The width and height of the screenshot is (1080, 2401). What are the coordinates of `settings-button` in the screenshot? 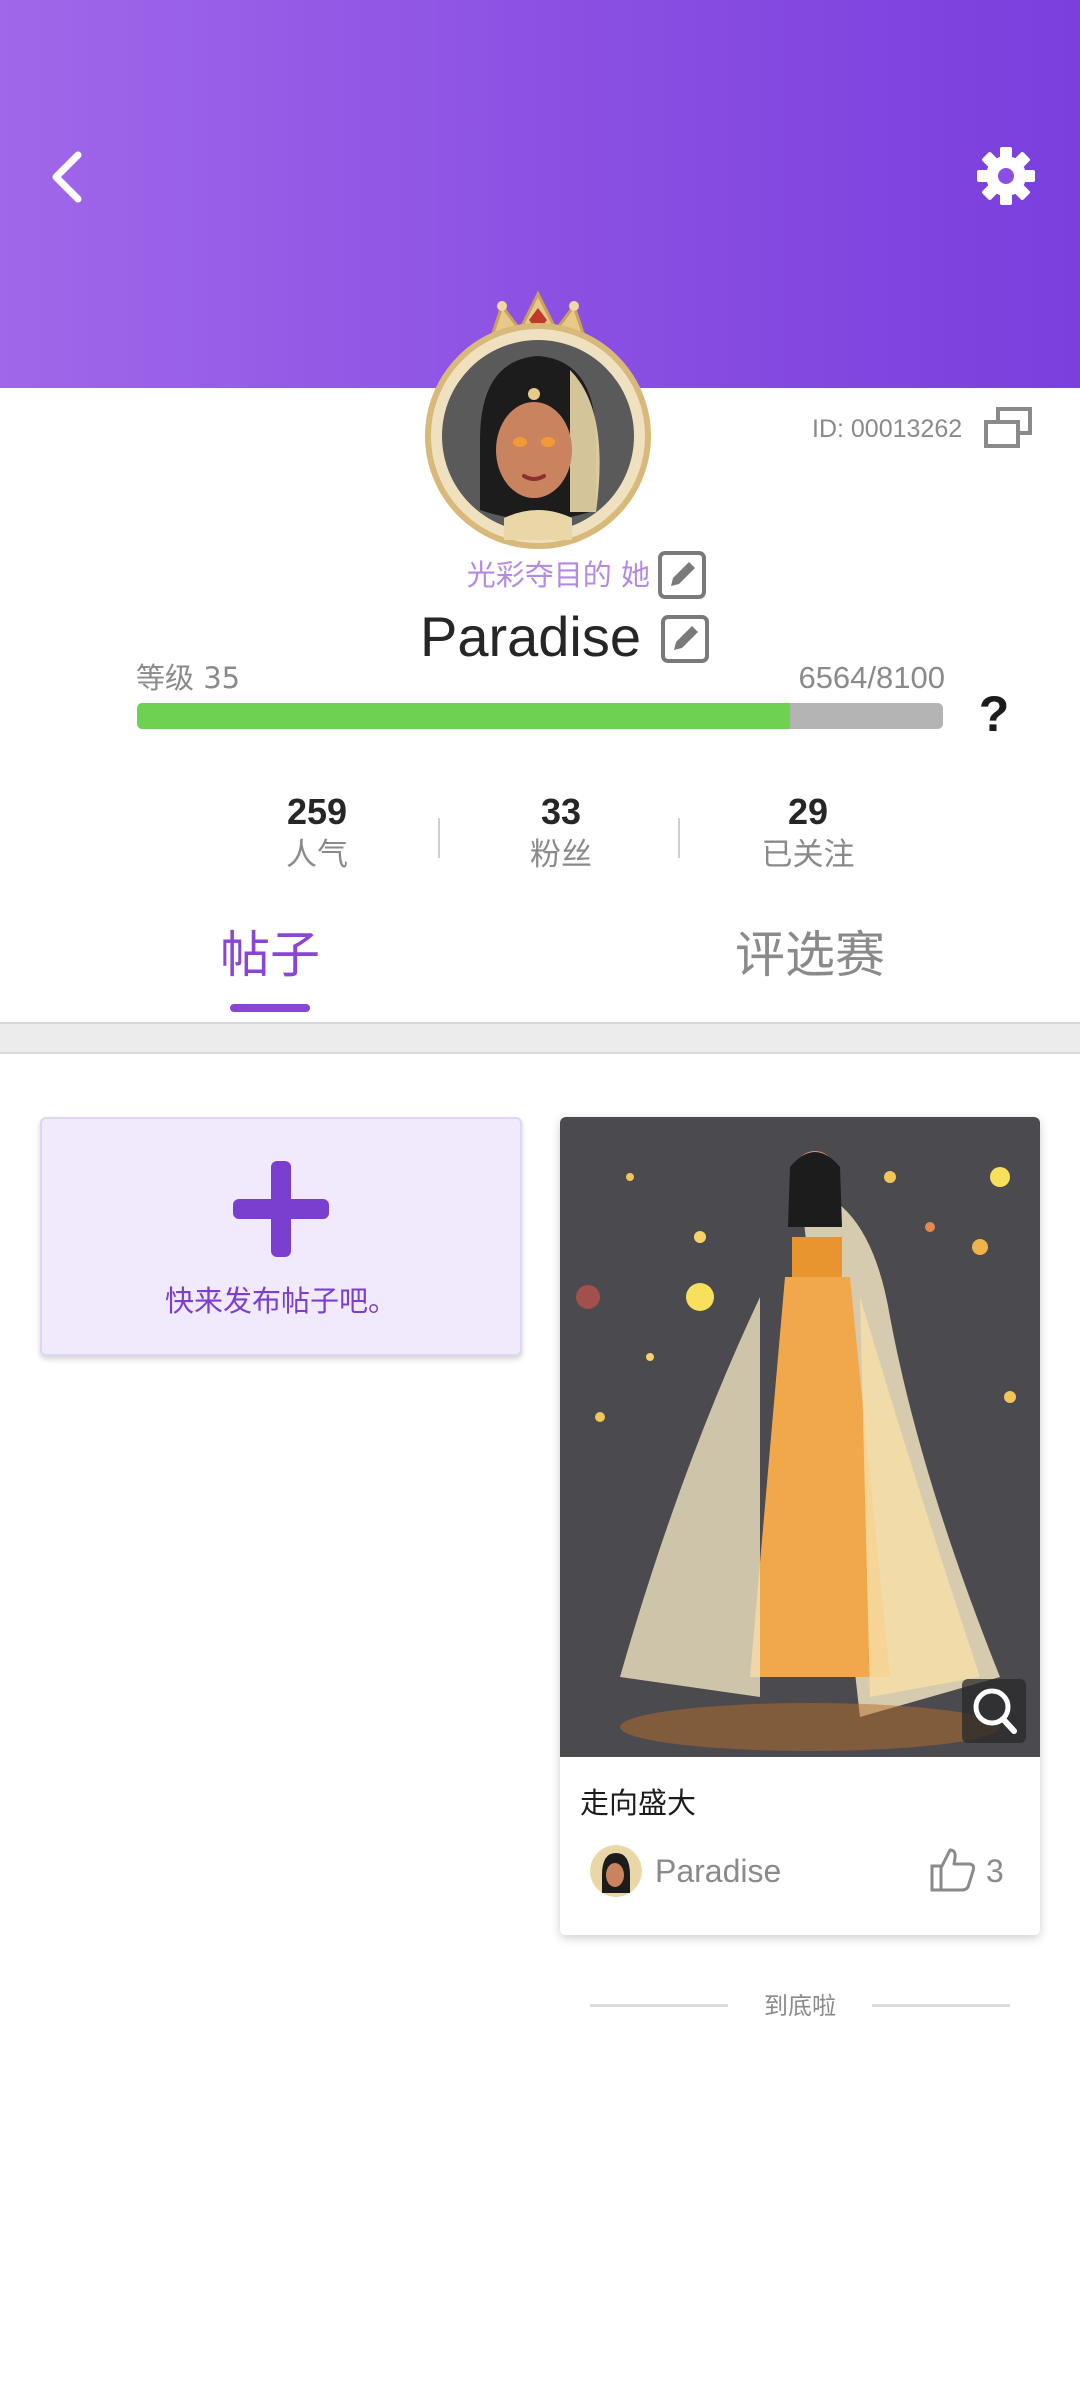 It's located at (1006, 176).